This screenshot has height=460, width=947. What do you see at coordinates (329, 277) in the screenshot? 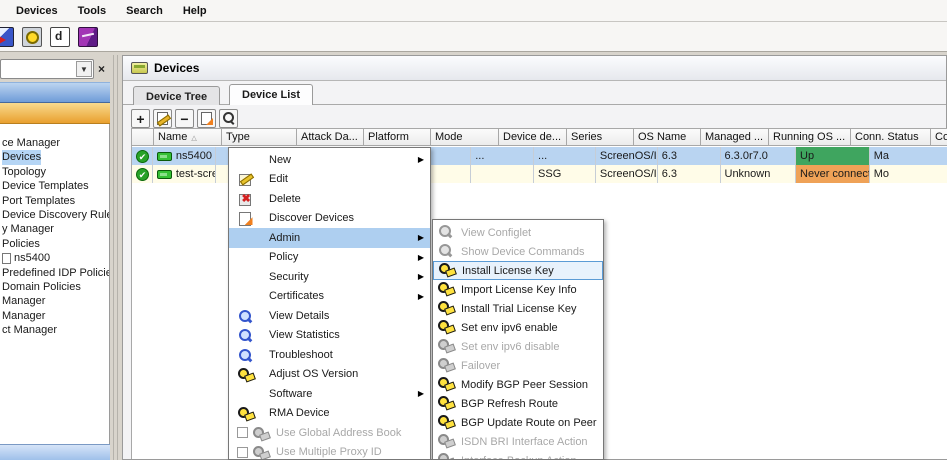
I see `menu-item-security: Security ▶` at bounding box center [329, 277].